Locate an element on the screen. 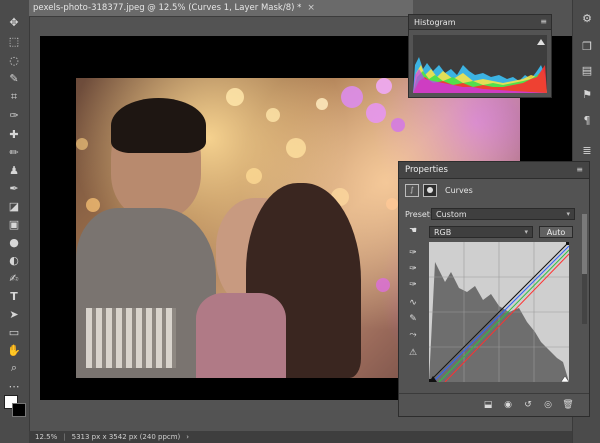  eyedropper-icon: ✑ is located at coordinates (14, 115).